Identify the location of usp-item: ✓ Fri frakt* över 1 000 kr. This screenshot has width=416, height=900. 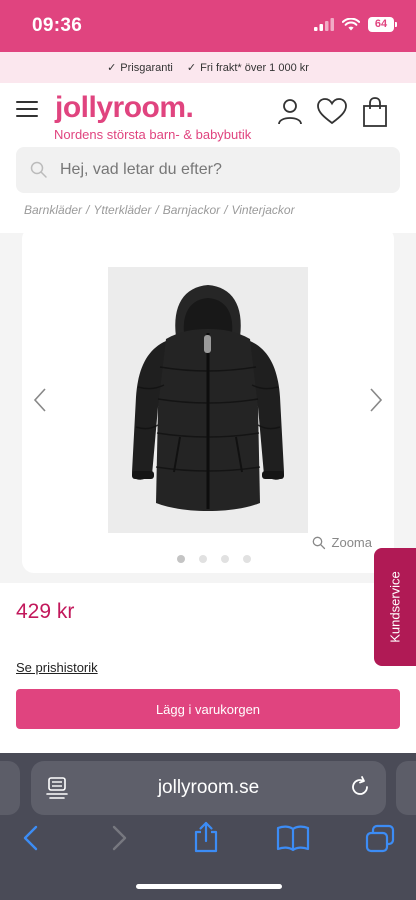
(247, 68).